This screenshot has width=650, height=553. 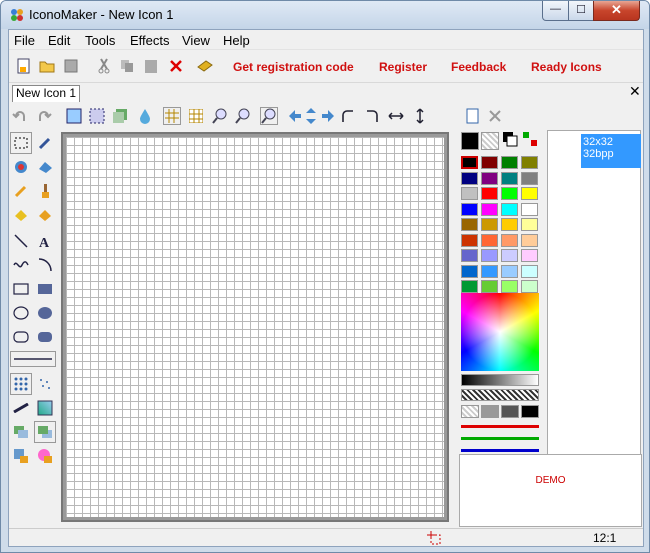 What do you see at coordinates (293, 67) in the screenshot?
I see `get-registration-code-link: Get registration code` at bounding box center [293, 67].